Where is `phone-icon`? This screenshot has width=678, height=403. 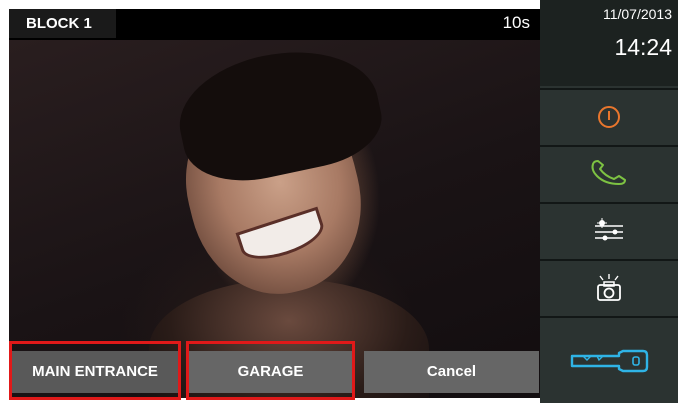 phone-icon is located at coordinates (608, 172).